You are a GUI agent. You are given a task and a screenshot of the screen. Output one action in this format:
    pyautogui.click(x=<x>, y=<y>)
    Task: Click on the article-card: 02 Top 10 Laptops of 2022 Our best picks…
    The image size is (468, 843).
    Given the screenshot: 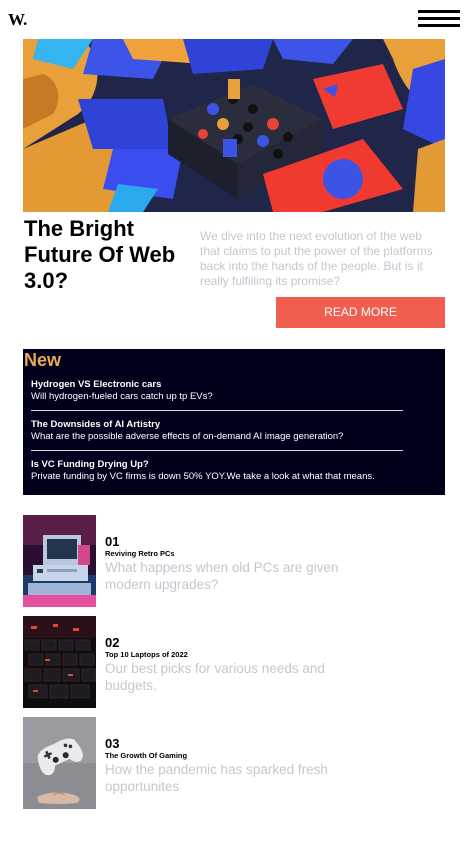 What is the action you would take?
    pyautogui.click(x=233, y=662)
    